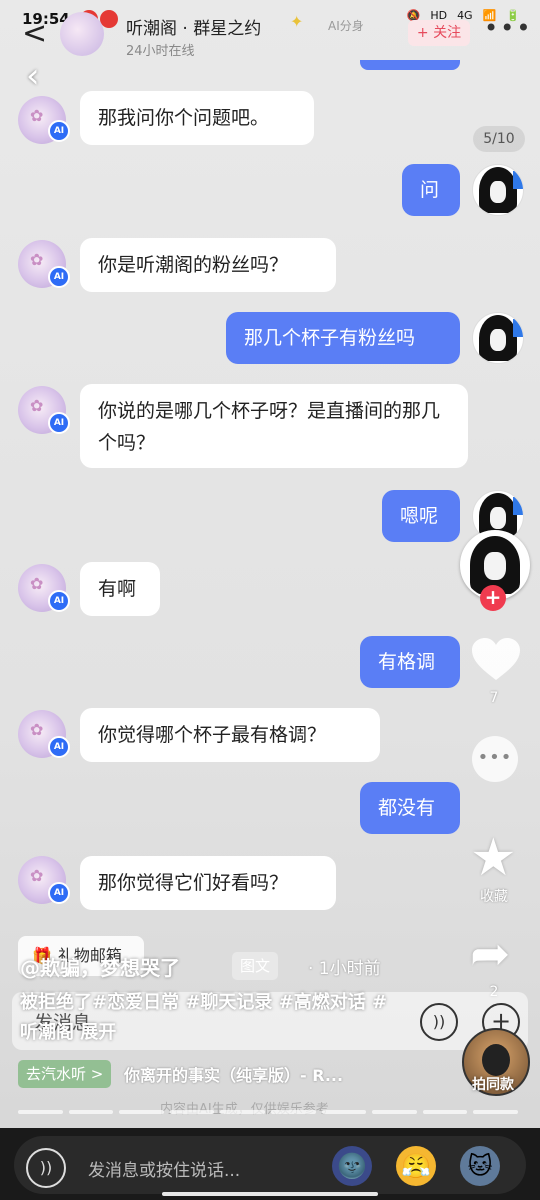  I want to click on user-message: 嗯呢, so click(421, 516).